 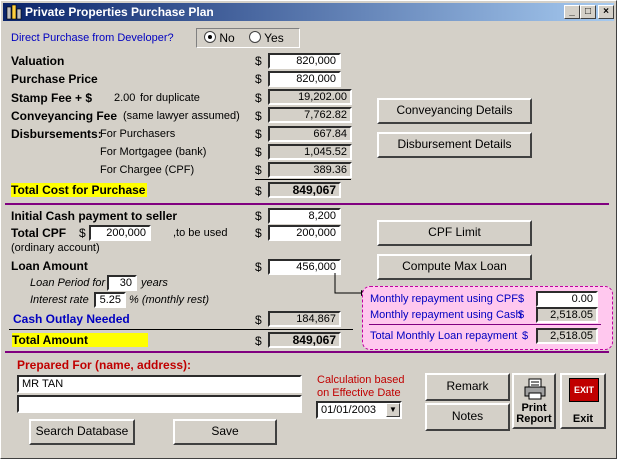 I want to click on radio-no: No, so click(x=219, y=38).